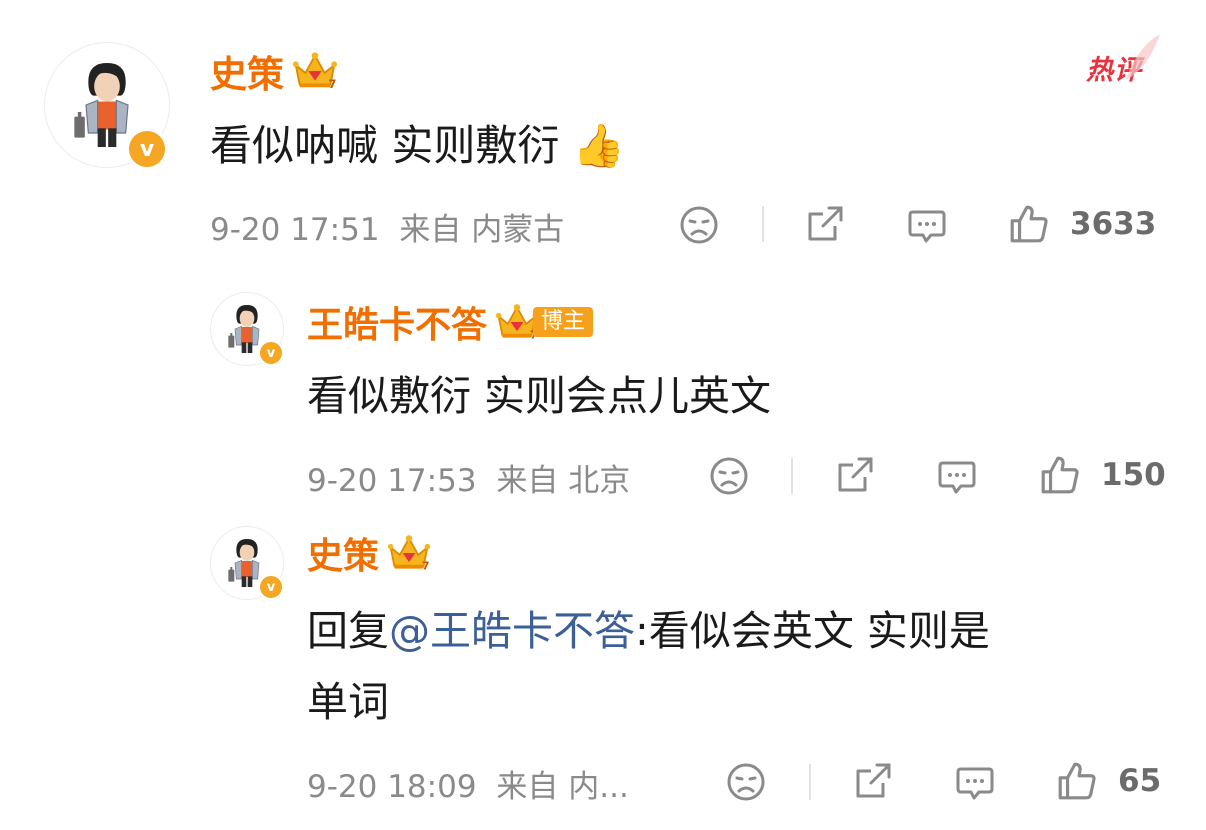 The height and width of the screenshot is (830, 1206). What do you see at coordinates (599, 145) in the screenshot?
I see `thumbs-up-emoji: 👍` at bounding box center [599, 145].